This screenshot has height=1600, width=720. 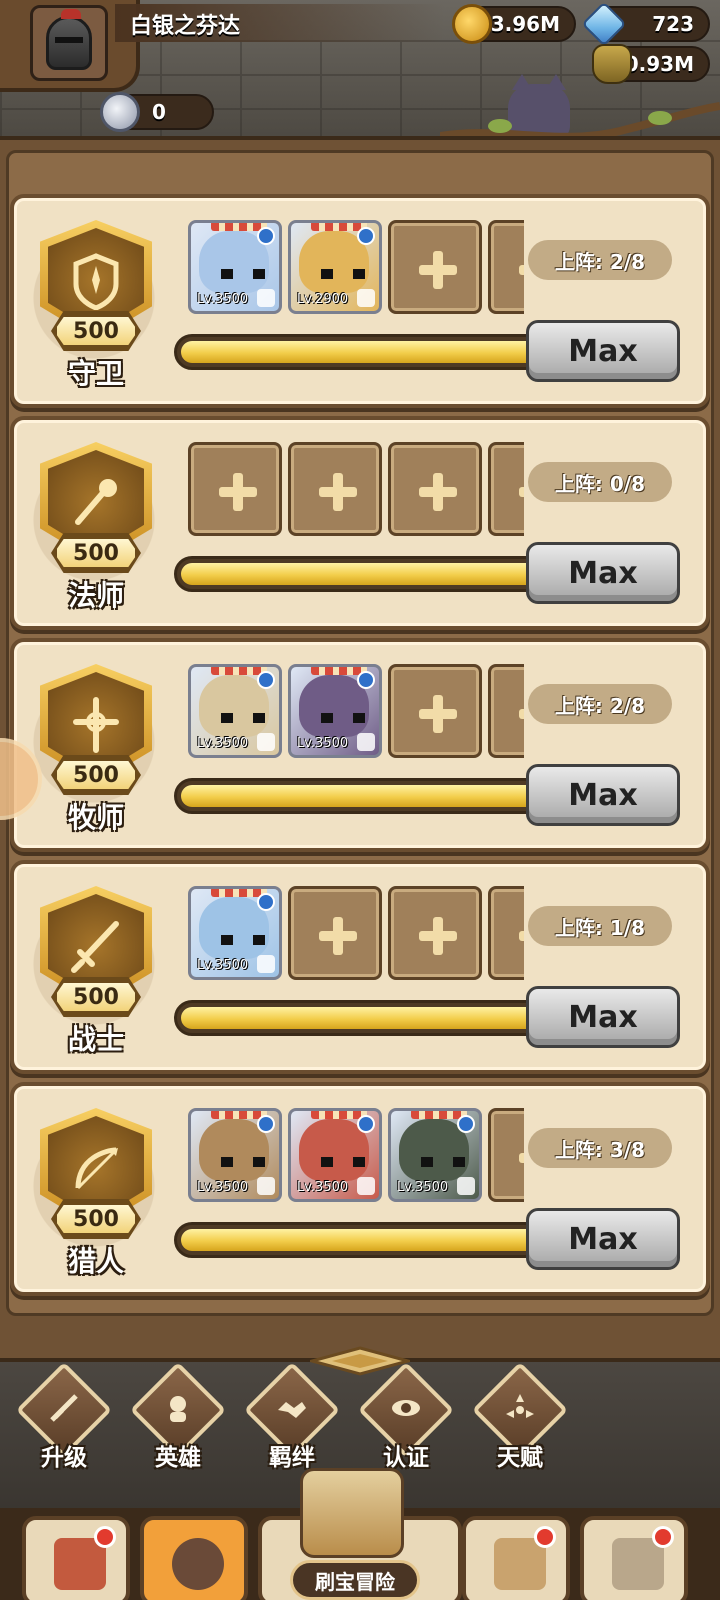 What do you see at coordinates (96, 502) in the screenshot?
I see `staff-icon` at bounding box center [96, 502].